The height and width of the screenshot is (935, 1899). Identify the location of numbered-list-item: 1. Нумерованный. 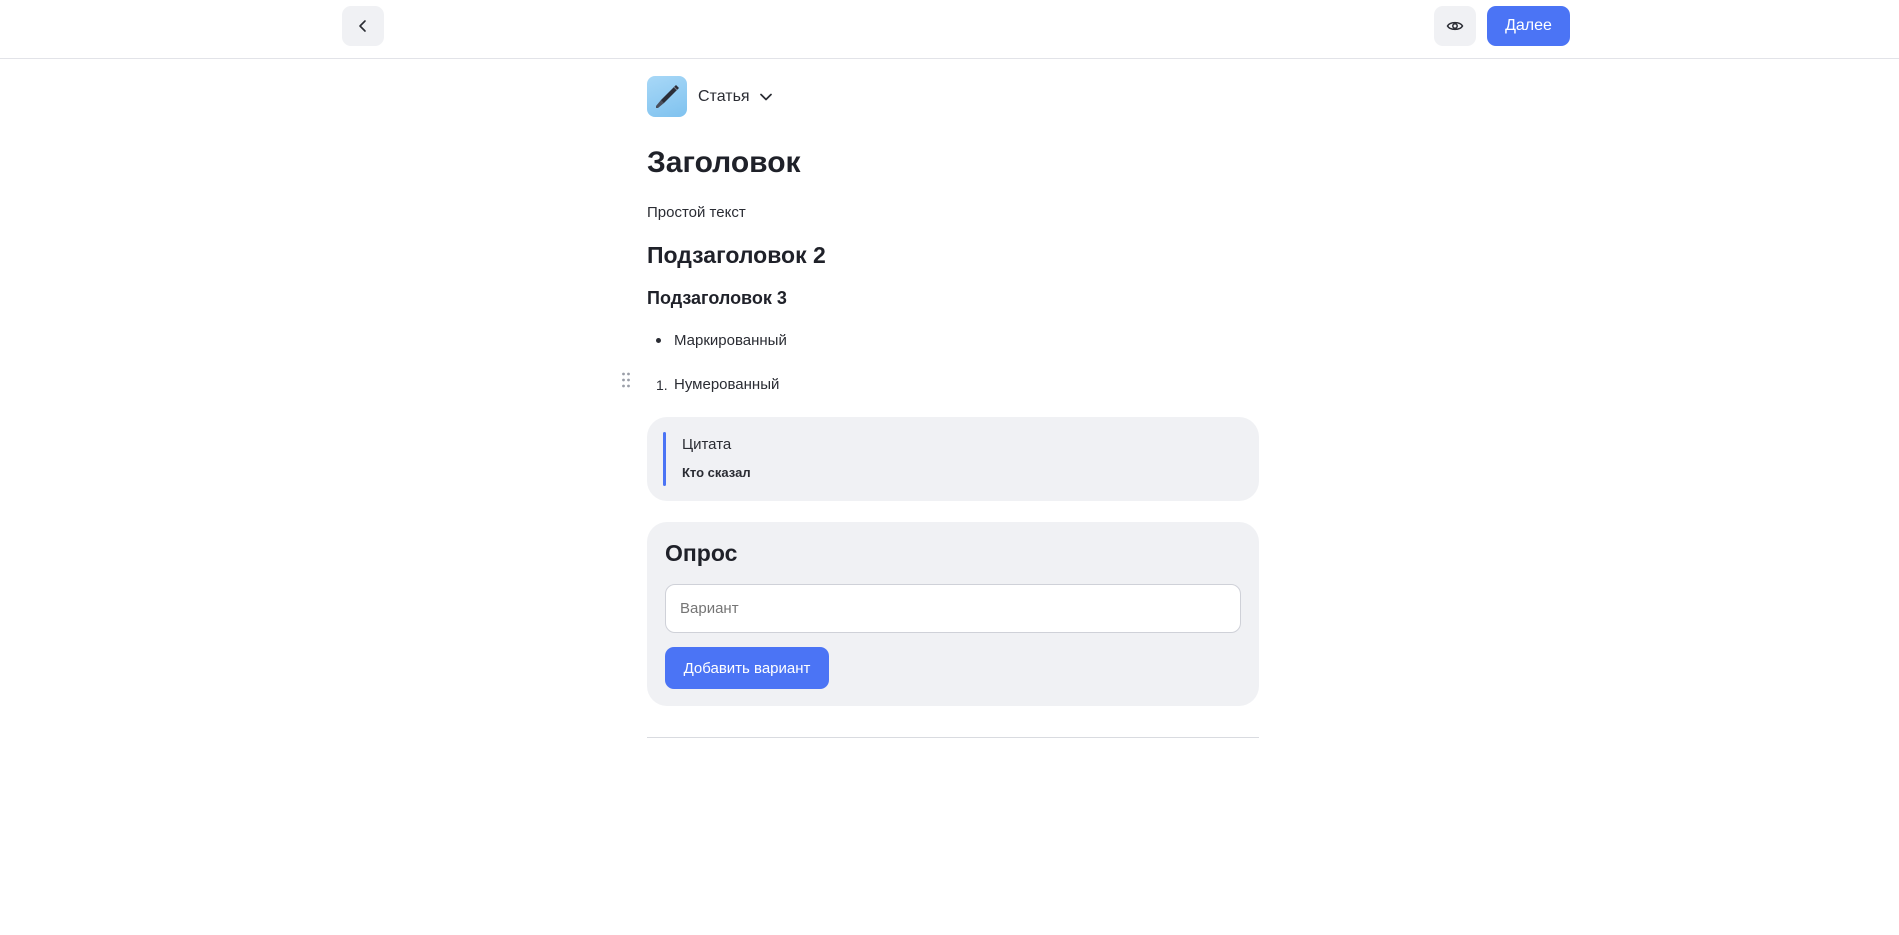
(713, 384).